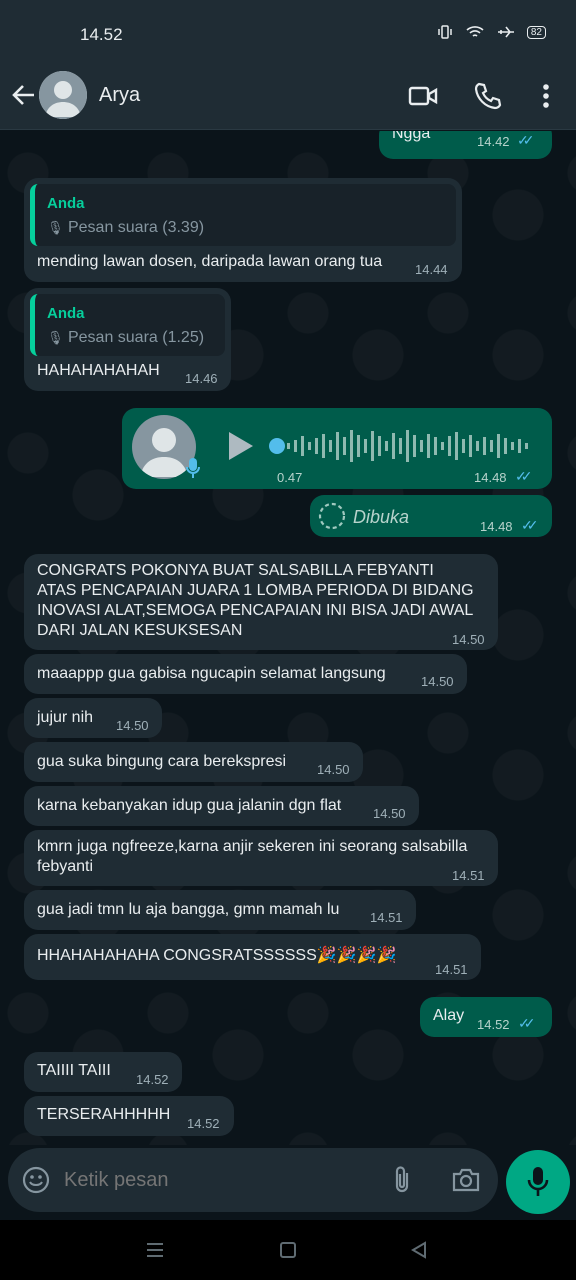 The width and height of the screenshot is (576, 1280). I want to click on message-outgoing: Alay 14.52 ✓✓, so click(486, 1017).